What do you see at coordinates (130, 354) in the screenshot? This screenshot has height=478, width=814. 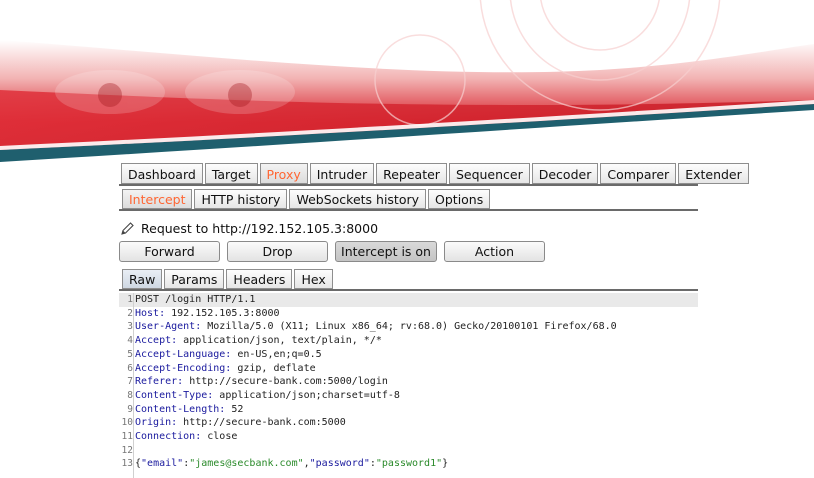 I see `line-number: 5` at bounding box center [130, 354].